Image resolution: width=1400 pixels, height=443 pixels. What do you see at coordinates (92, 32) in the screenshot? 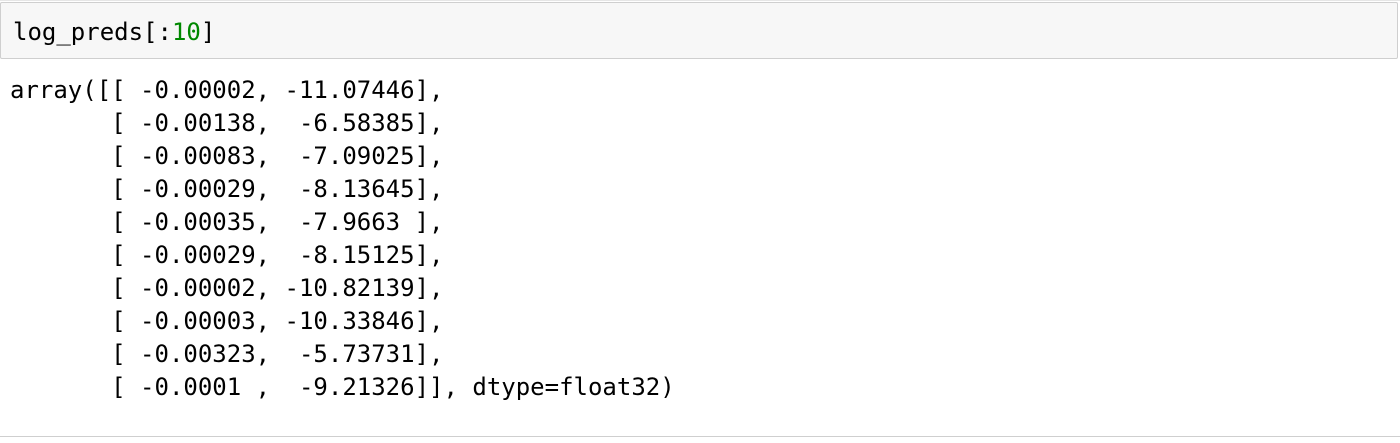
I see `code-prefix: log_preds[:` at bounding box center [92, 32].